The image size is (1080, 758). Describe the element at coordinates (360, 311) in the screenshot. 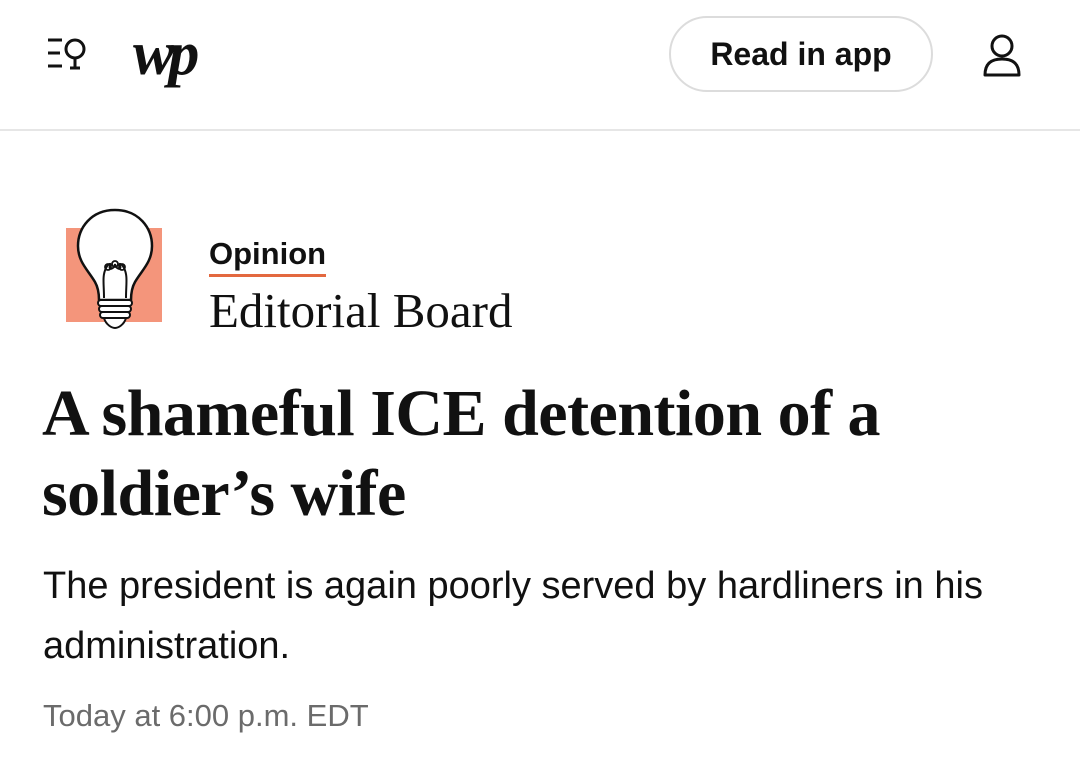

I see `editorial-board-byline: Editorial Board` at that location.